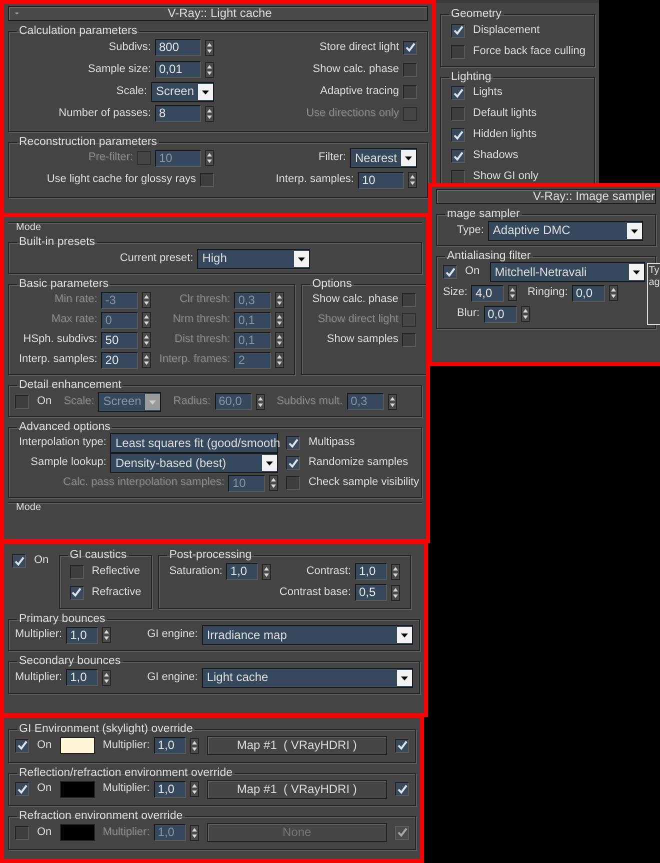 The image size is (660, 863). Describe the element at coordinates (178, 47) in the screenshot. I see `number-field: 800` at that location.